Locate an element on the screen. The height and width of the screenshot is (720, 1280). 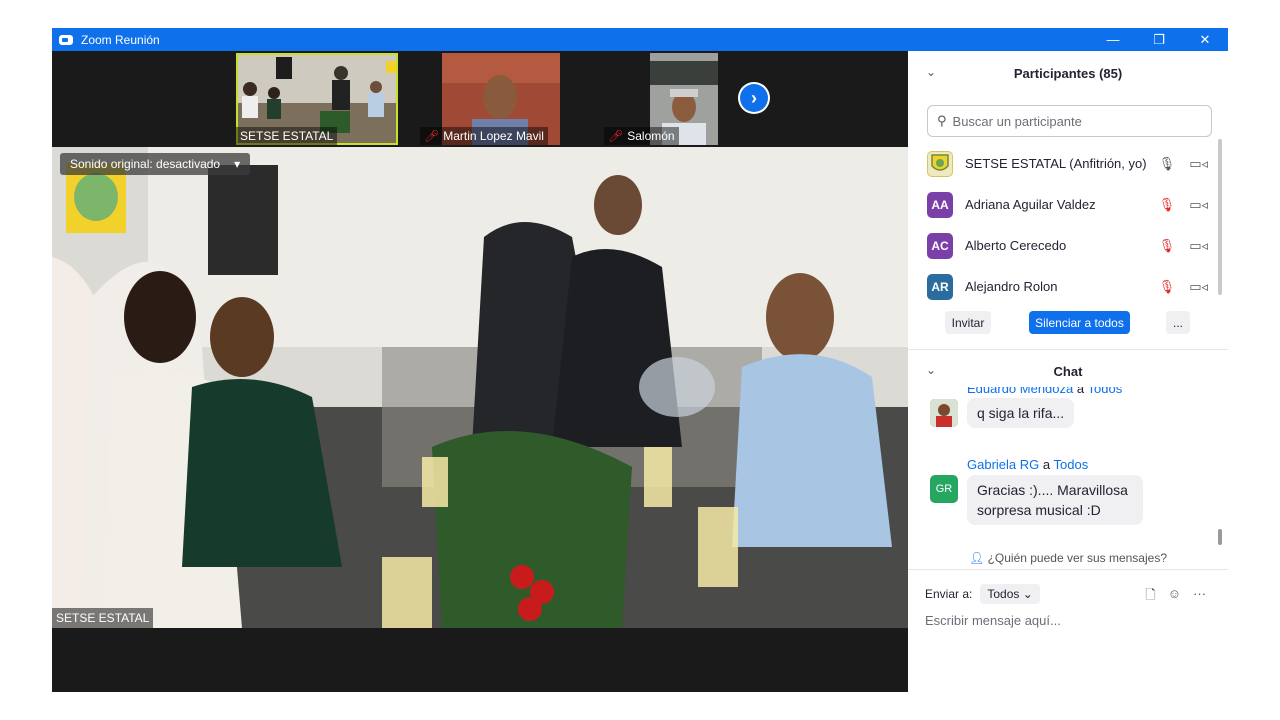
minimize-button: — is located at coordinates (1113, 39).